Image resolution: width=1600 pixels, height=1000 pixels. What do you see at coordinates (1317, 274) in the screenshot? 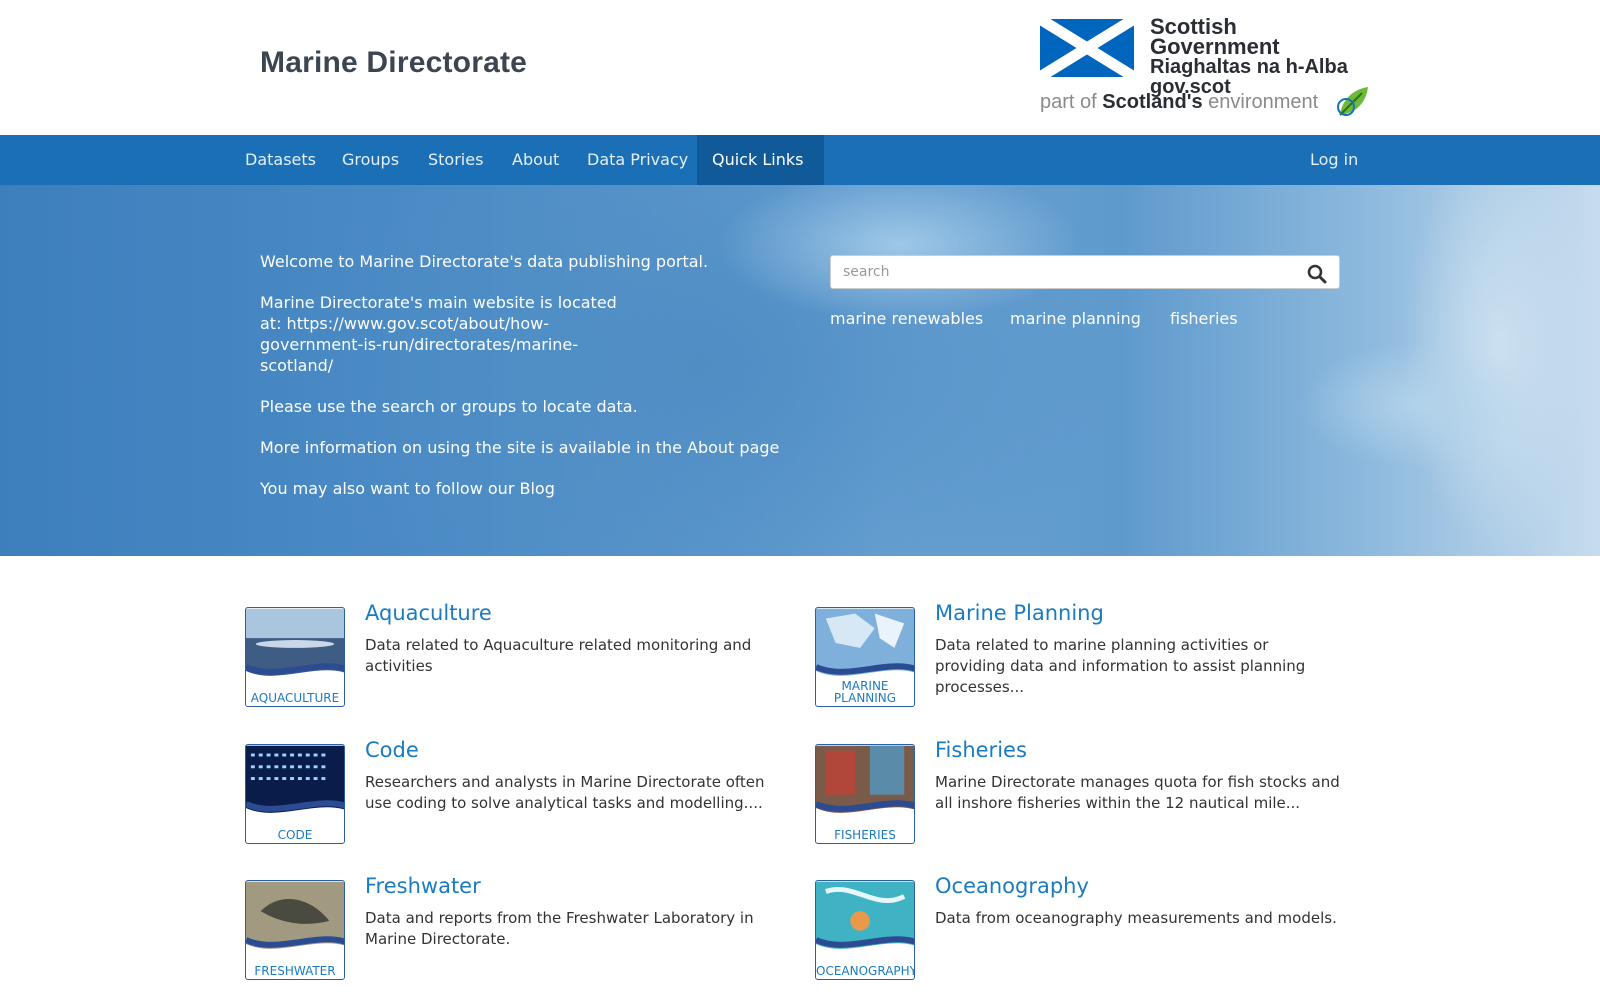
I see `search-icon` at bounding box center [1317, 274].